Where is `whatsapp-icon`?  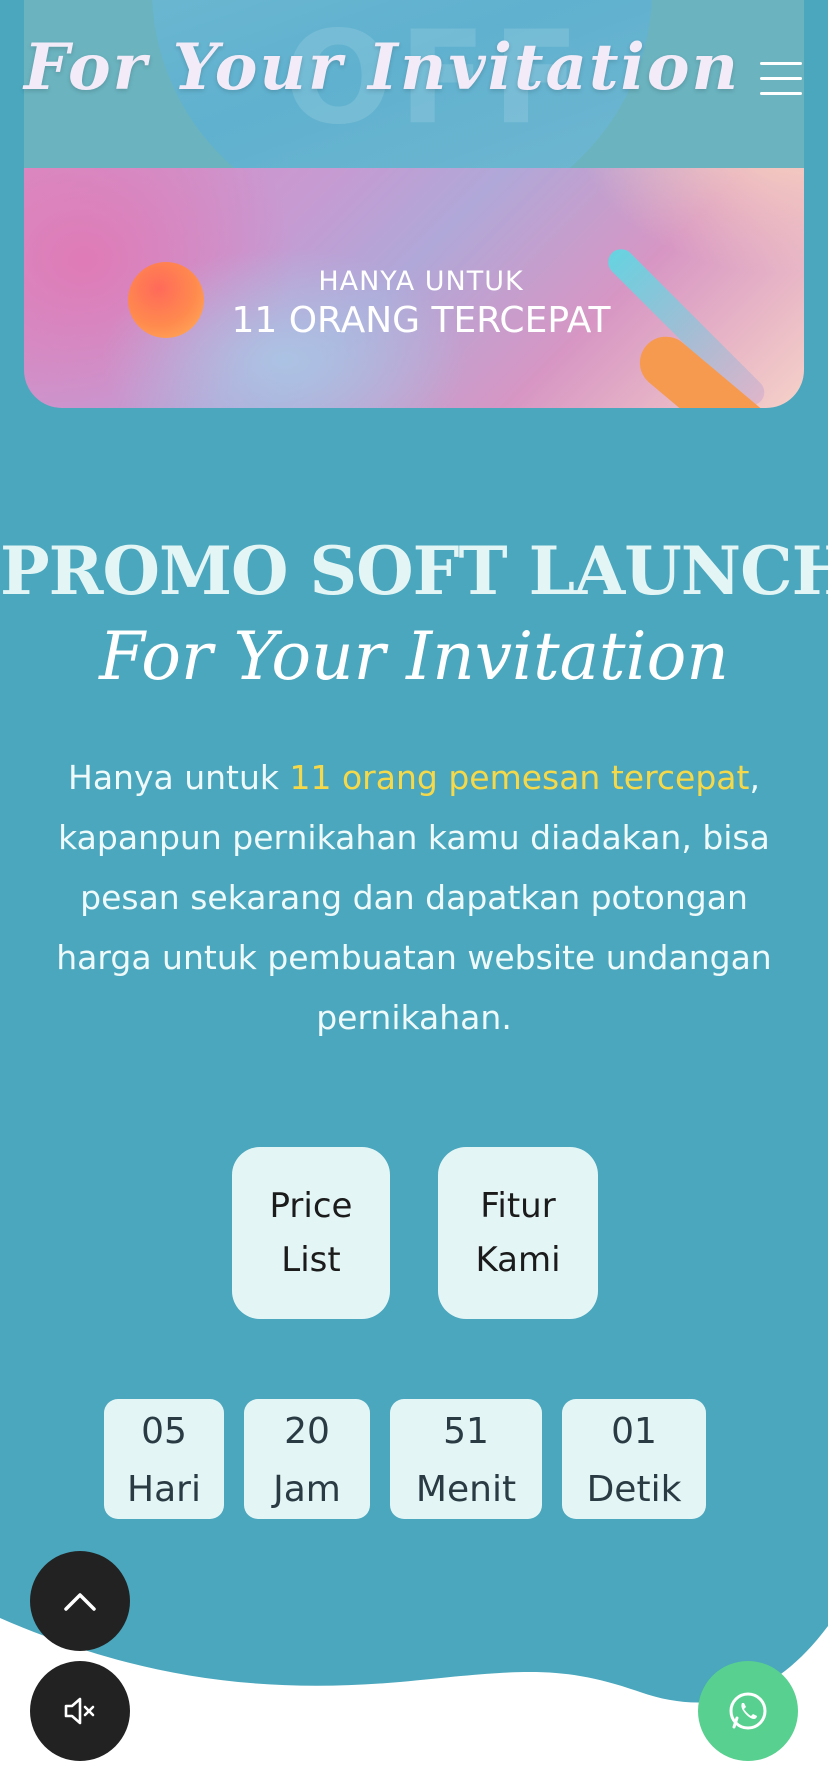 whatsapp-icon is located at coordinates (748, 1711).